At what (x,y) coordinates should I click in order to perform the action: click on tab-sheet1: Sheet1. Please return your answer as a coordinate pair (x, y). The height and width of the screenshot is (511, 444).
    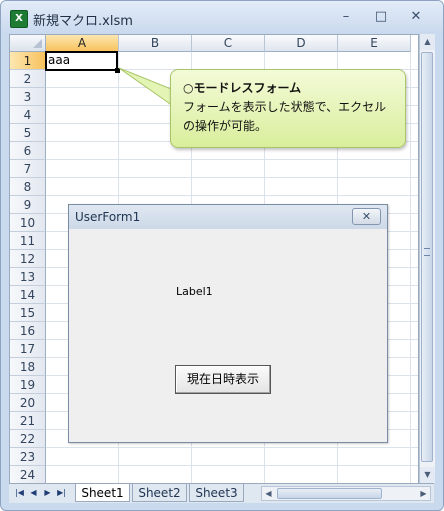
    Looking at the image, I should click on (102, 493).